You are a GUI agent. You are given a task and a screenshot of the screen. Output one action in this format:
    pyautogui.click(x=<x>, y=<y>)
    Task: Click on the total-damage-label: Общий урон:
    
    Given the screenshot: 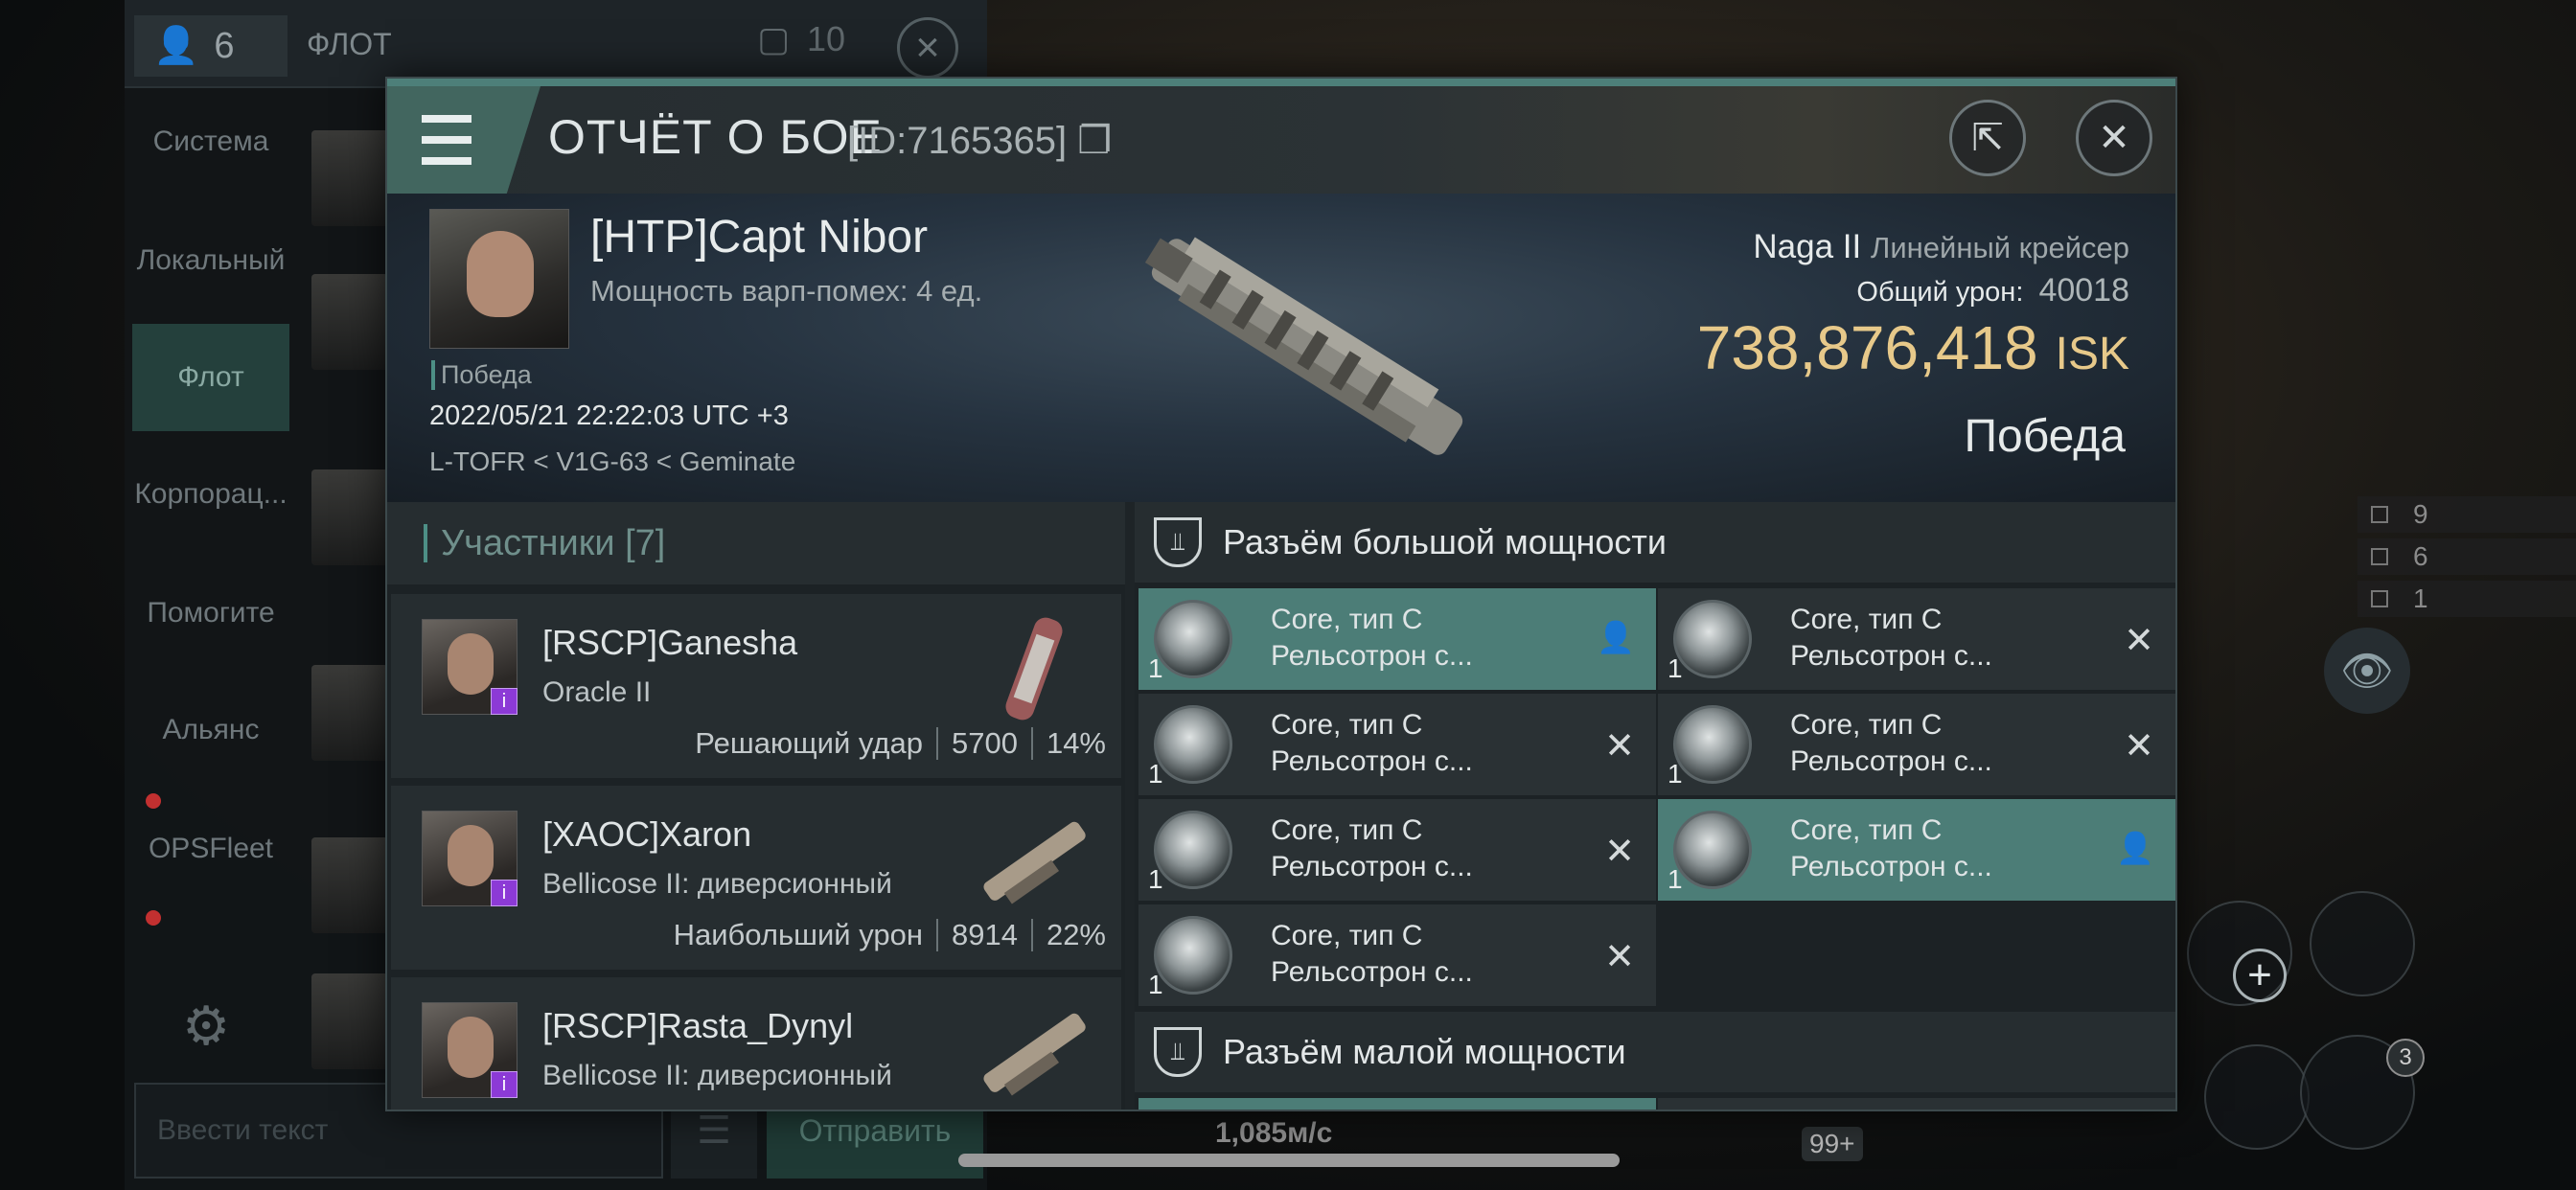 What is the action you would take?
    pyautogui.click(x=1940, y=293)
    